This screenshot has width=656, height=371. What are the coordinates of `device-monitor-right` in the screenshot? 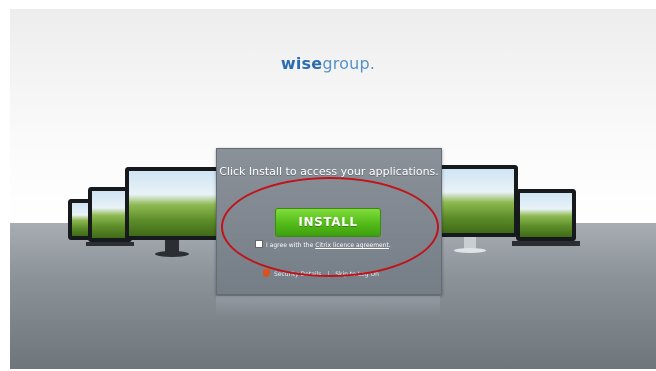 It's located at (477, 213).